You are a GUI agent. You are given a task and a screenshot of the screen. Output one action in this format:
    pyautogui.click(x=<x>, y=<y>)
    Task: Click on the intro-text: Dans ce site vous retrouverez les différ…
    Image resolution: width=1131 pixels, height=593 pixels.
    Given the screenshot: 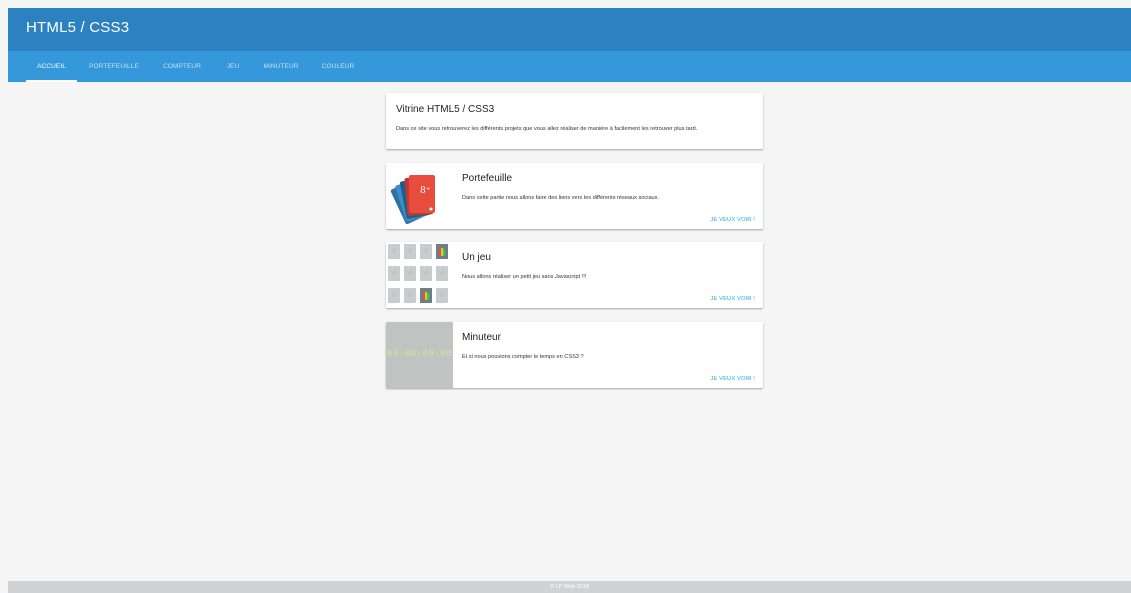 What is the action you would take?
    pyautogui.click(x=547, y=129)
    